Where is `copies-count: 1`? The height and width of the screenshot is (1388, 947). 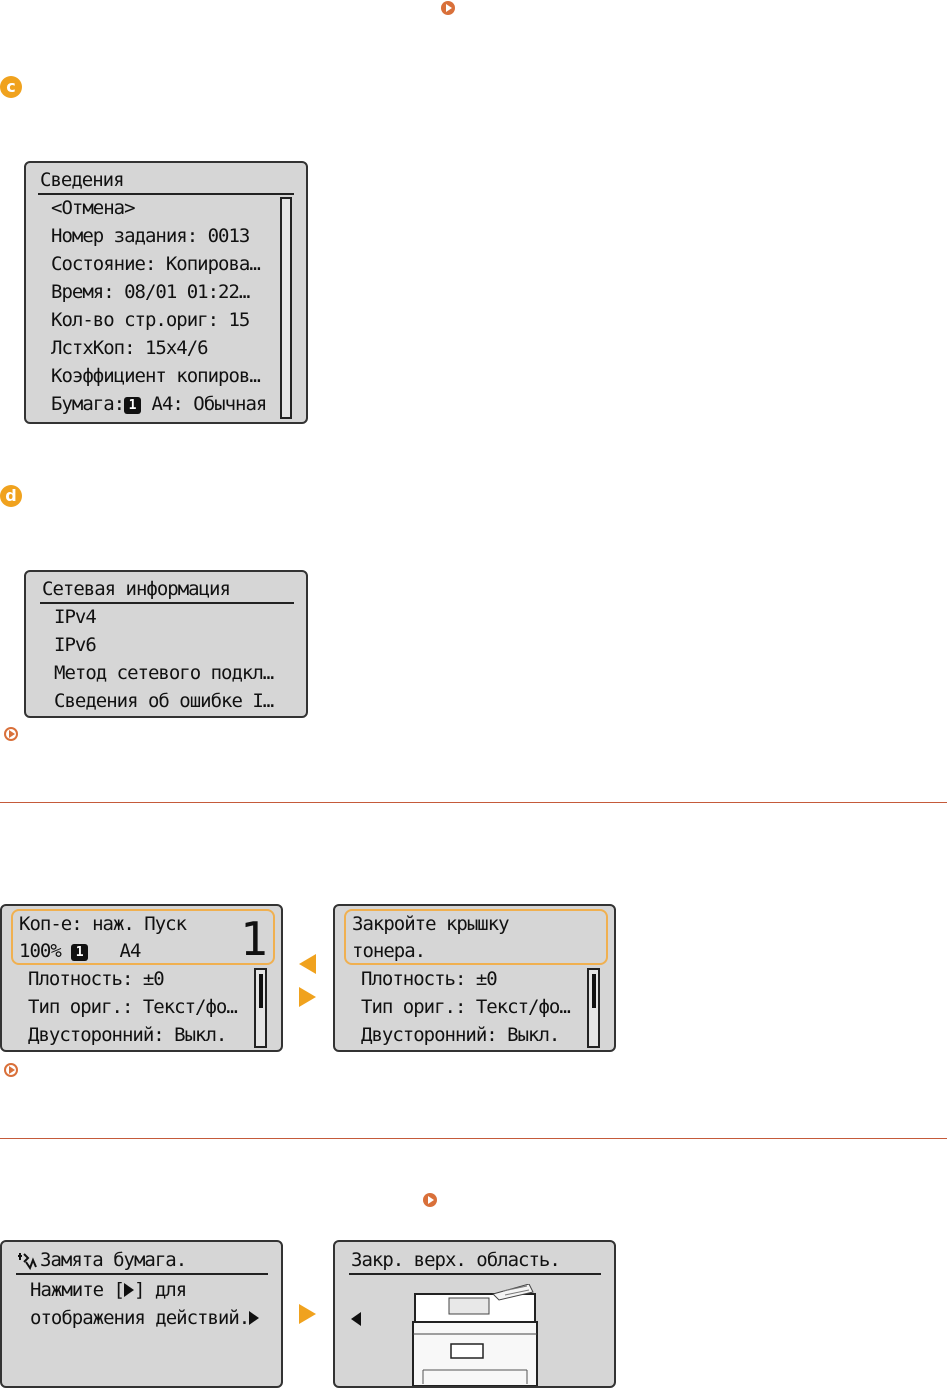
copies-count: 1 is located at coordinates (254, 939).